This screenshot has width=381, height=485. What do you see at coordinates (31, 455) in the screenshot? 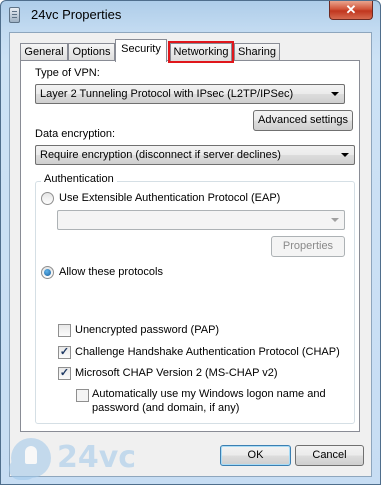
I see `lock-icon` at bounding box center [31, 455].